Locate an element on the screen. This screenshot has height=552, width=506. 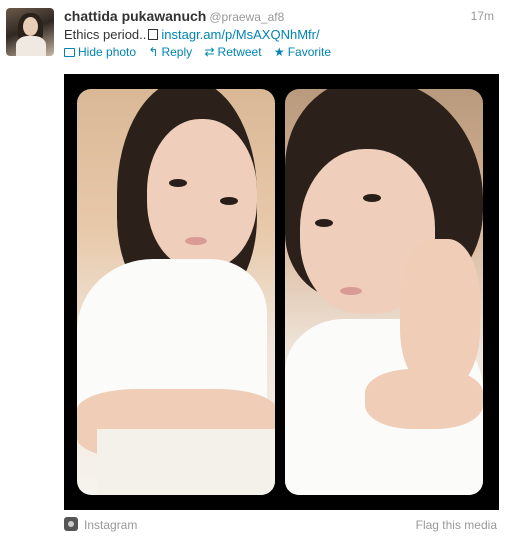
photo-left-face is located at coordinates (202, 194).